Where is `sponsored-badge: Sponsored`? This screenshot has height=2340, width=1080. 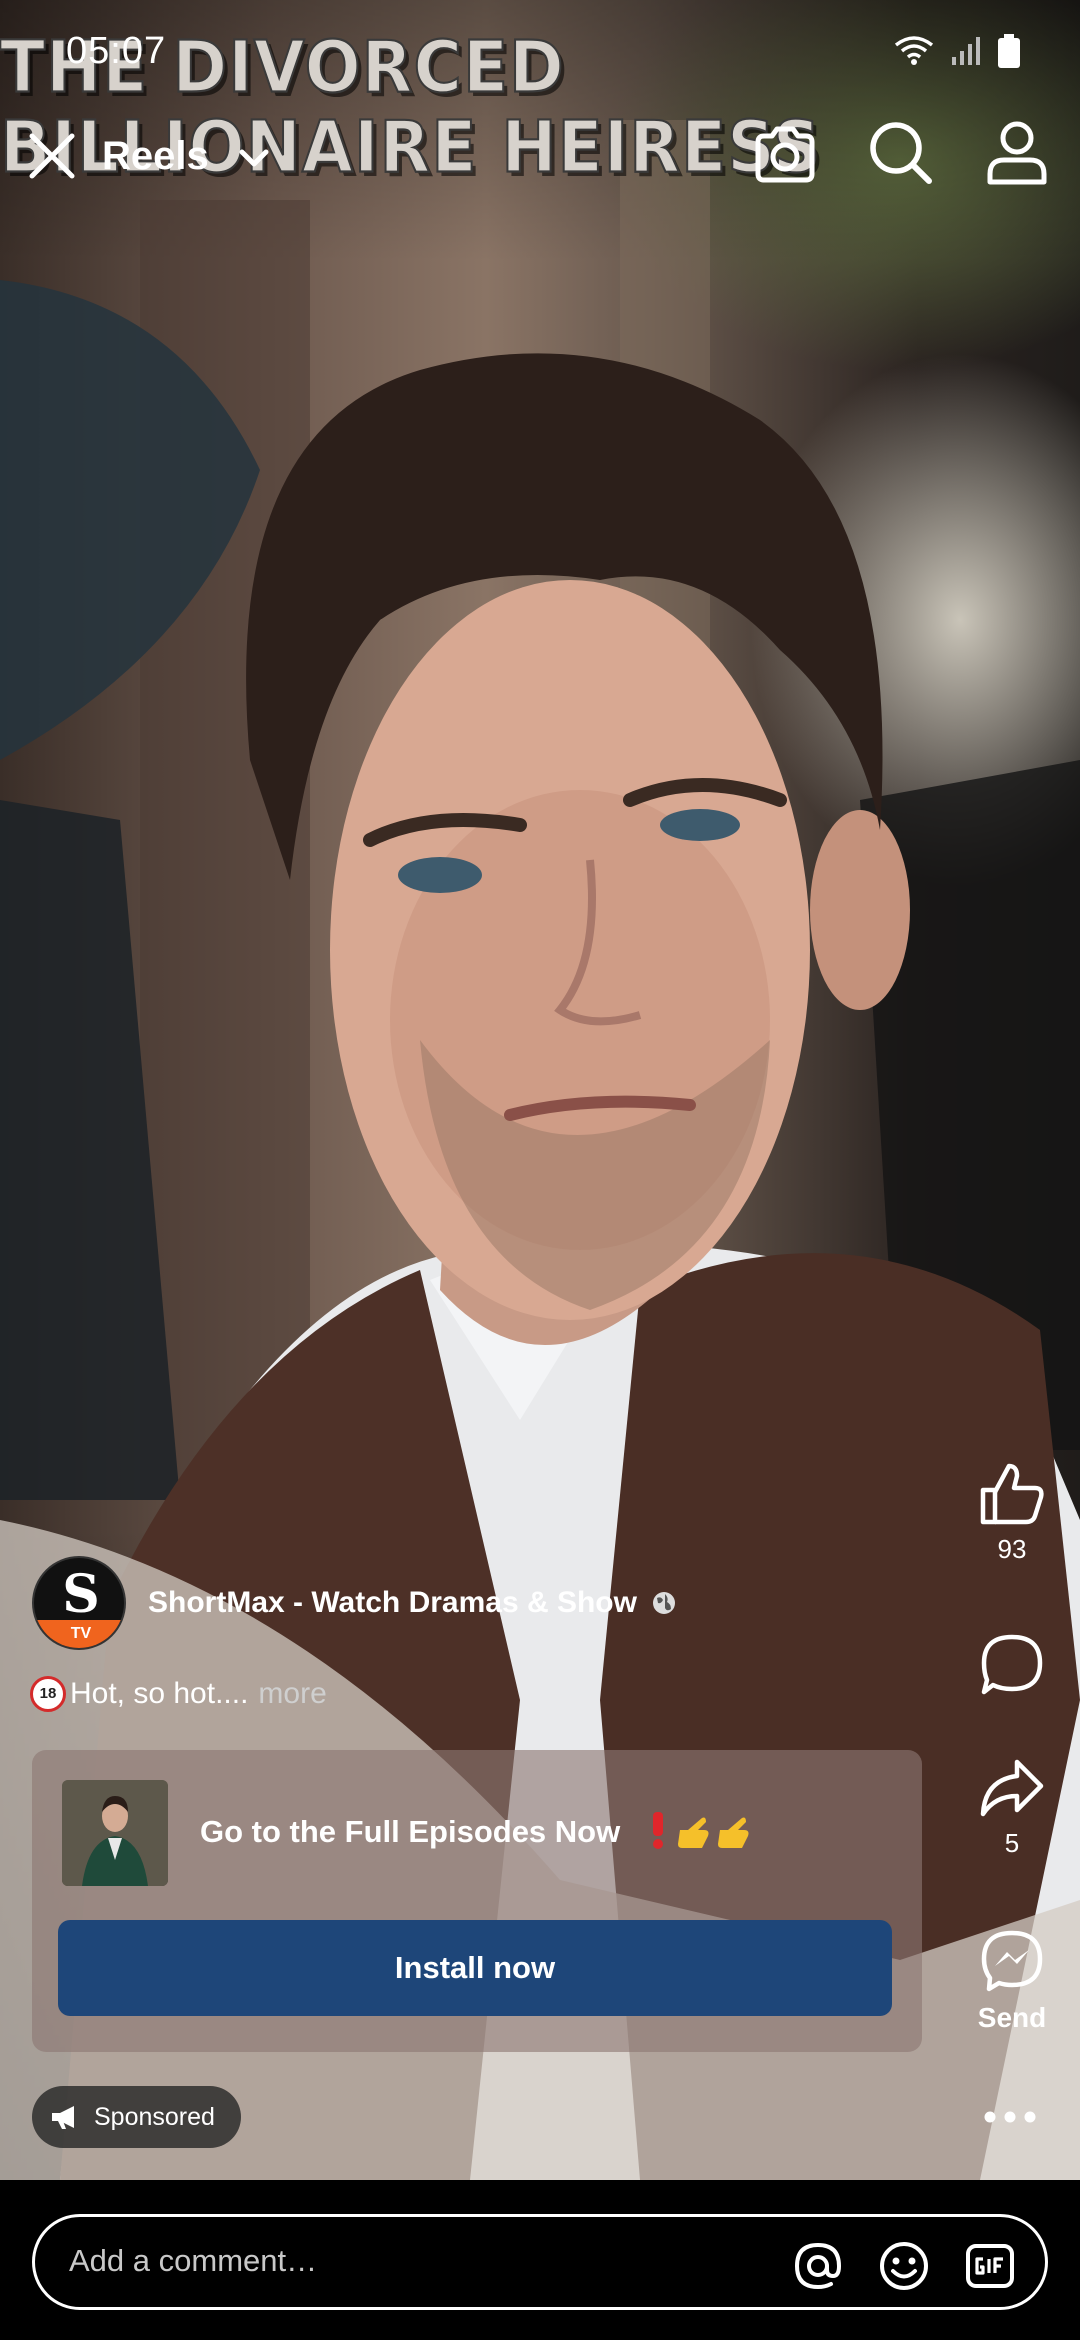 sponsored-badge: Sponsored is located at coordinates (136, 2117).